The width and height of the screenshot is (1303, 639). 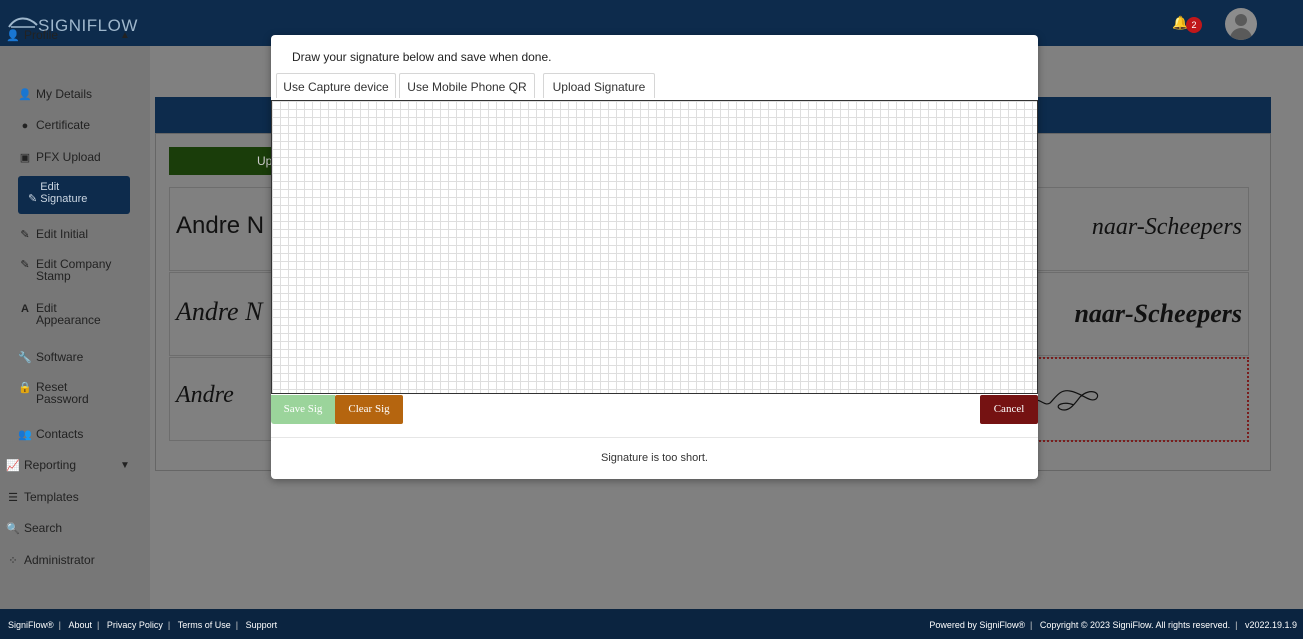 I want to click on footer-link-support: Support, so click(x=262, y=625).